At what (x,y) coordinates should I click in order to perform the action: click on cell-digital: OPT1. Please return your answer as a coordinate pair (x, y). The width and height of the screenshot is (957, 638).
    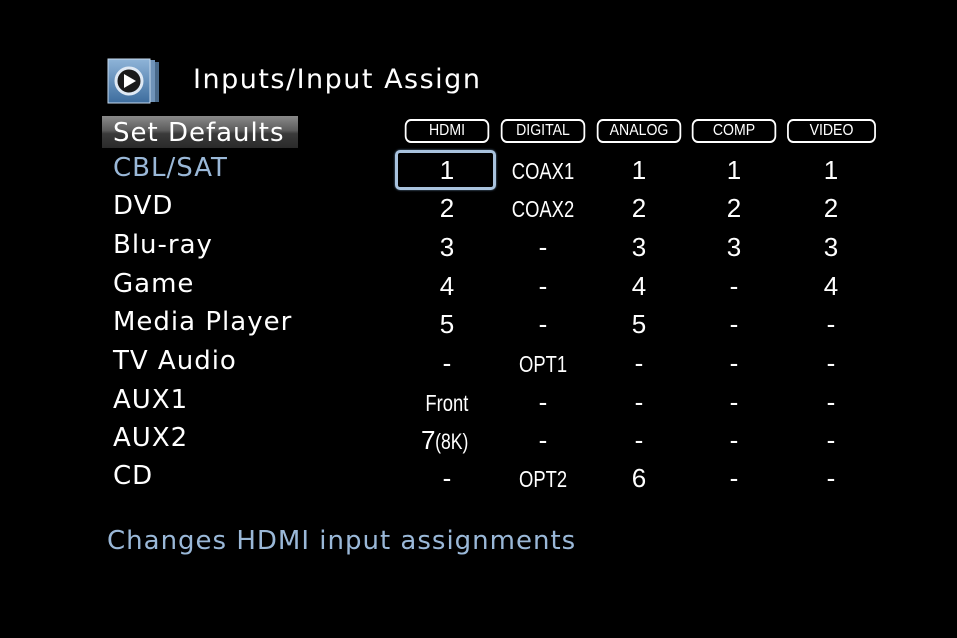
    Looking at the image, I should click on (543, 363).